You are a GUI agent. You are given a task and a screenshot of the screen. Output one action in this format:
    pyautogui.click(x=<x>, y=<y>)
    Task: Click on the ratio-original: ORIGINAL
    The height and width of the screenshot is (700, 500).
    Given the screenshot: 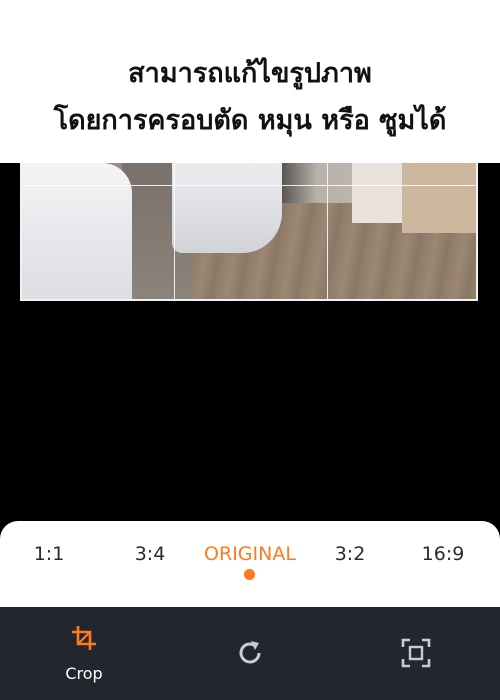 What is the action you would take?
    pyautogui.click(x=250, y=554)
    